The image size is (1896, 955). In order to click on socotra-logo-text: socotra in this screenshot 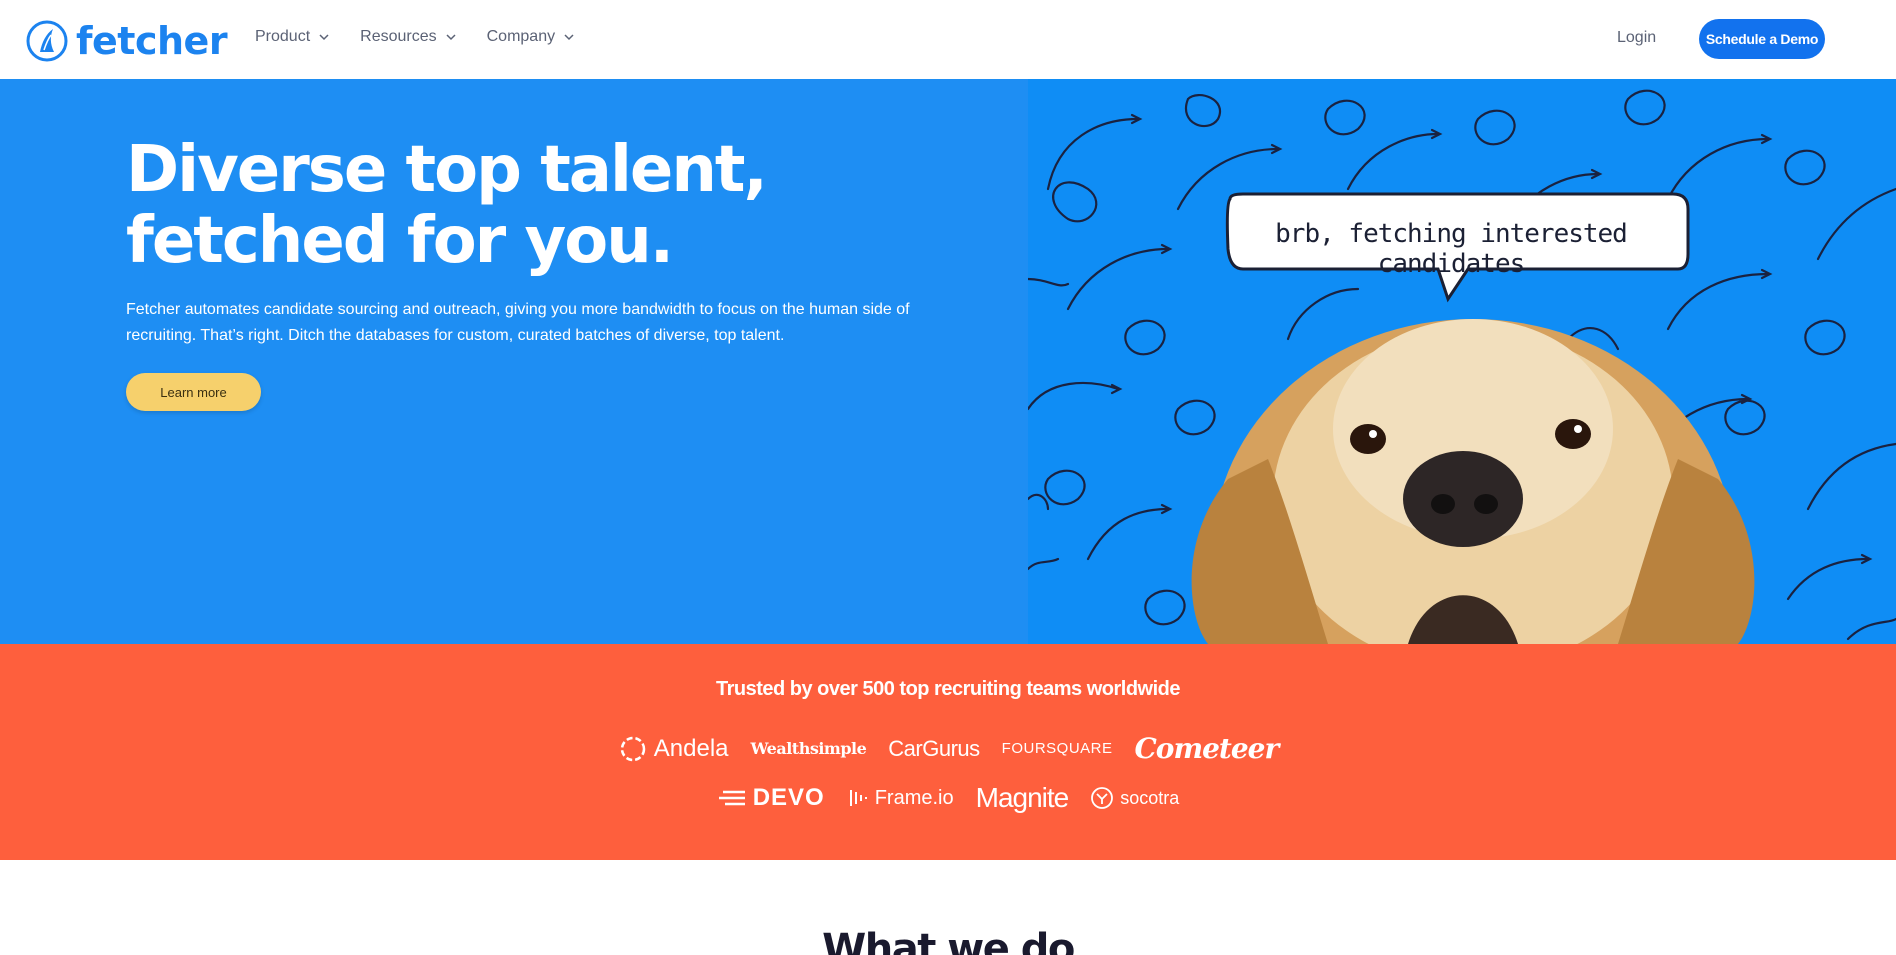, I will do `click(1150, 797)`.